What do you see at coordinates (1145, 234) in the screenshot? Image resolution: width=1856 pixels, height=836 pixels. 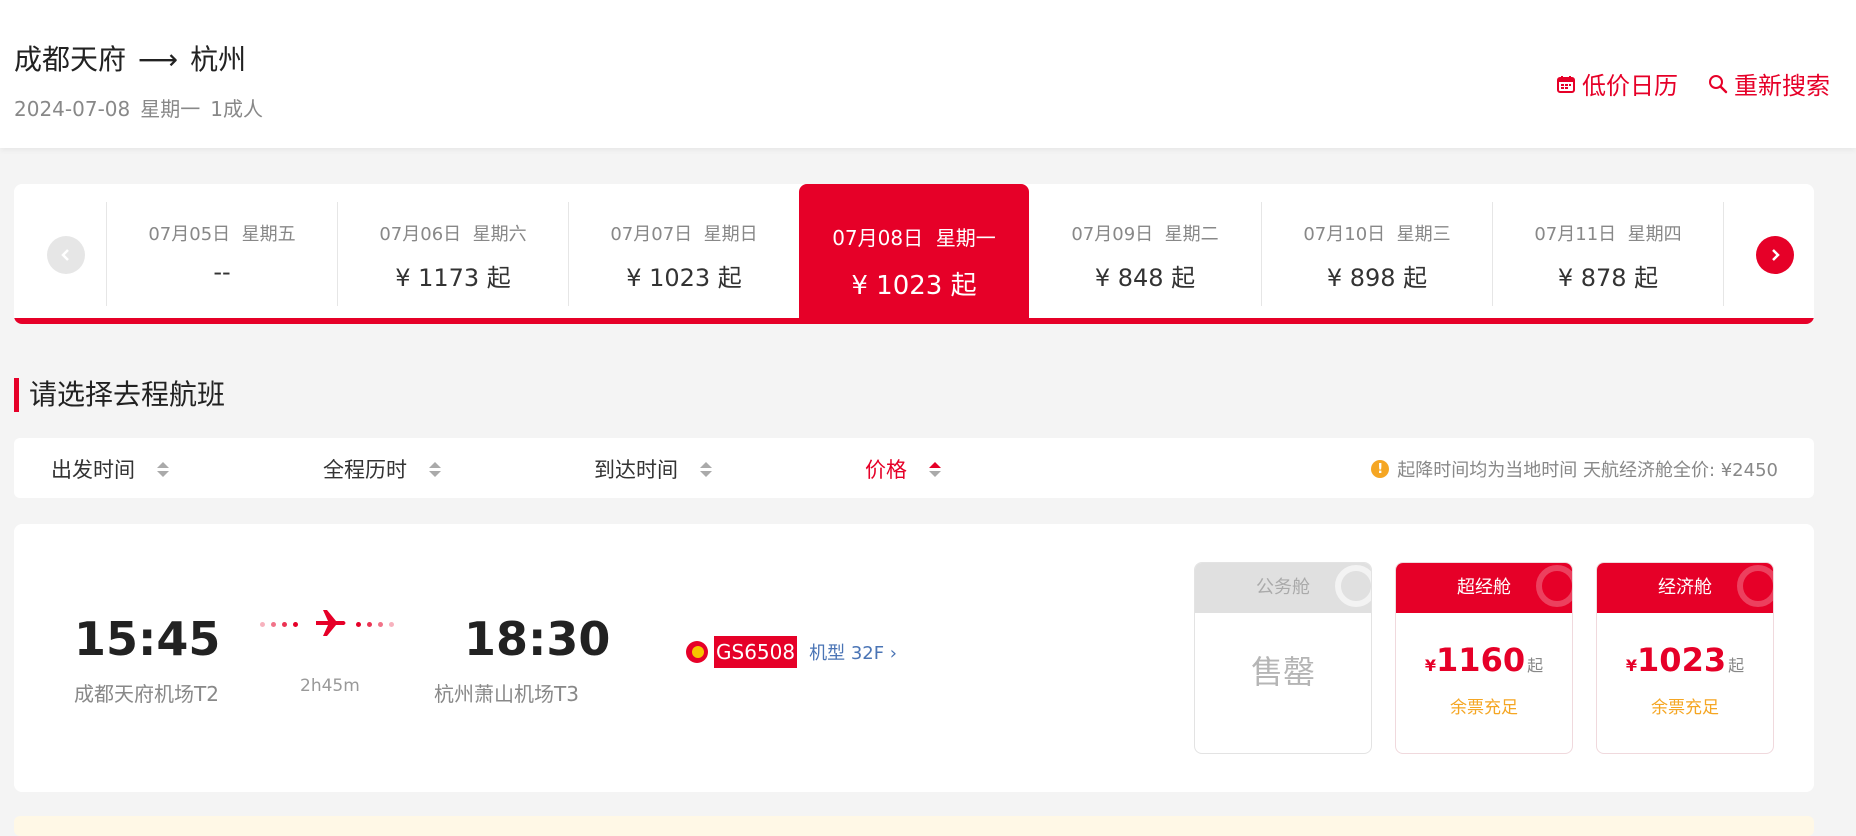 I see `date-tab-date: 07月09日 星期二` at bounding box center [1145, 234].